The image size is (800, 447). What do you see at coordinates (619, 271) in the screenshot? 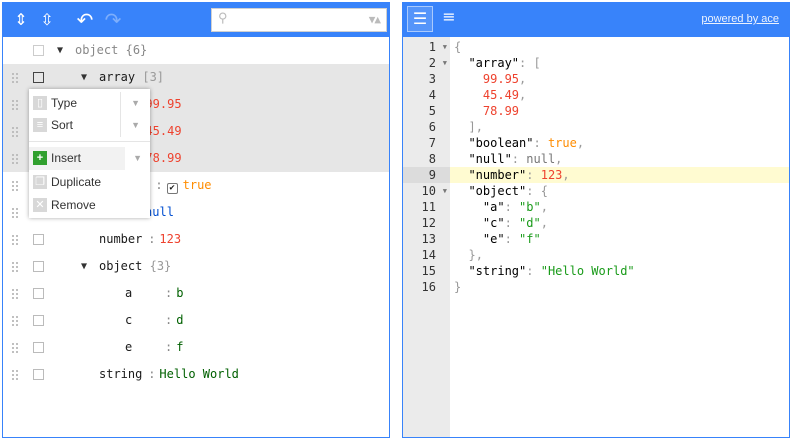
I see `code-line: "string": "Hello World"` at bounding box center [619, 271].